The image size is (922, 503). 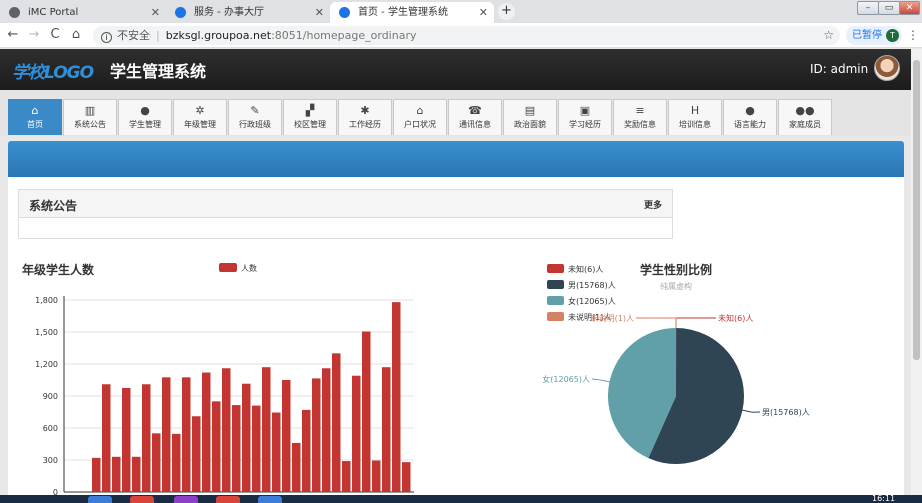 I want to click on legend-label: 未知(6)人, so click(x=585, y=269).